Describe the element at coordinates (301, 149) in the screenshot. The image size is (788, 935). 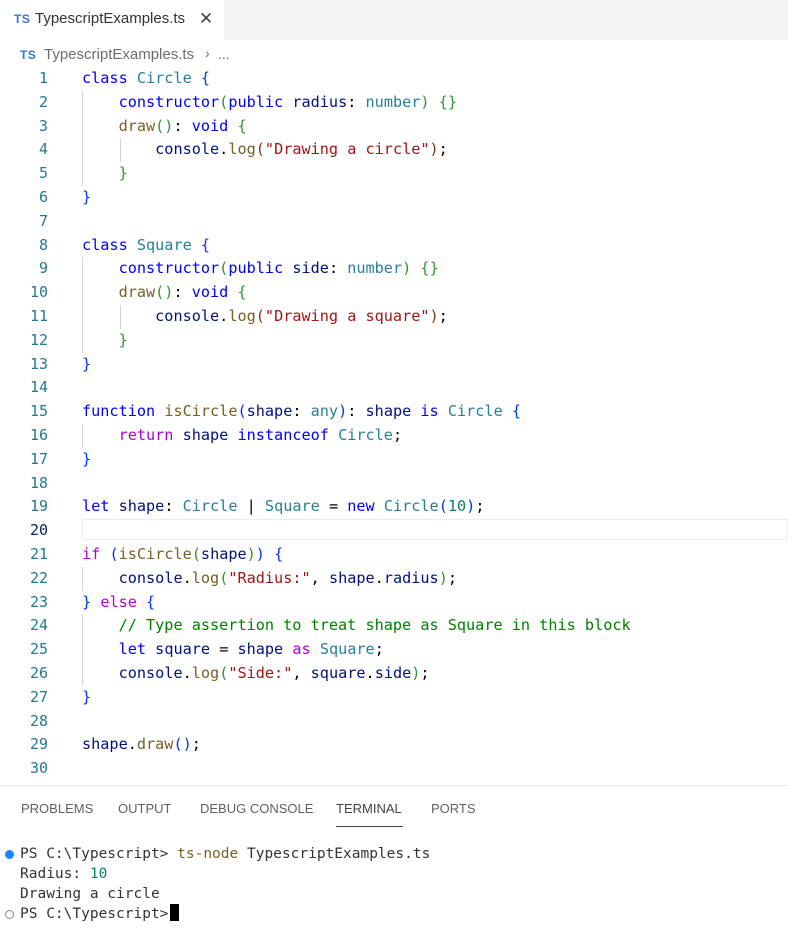
I see `code-text: console.log("Drawing a circle");` at that location.